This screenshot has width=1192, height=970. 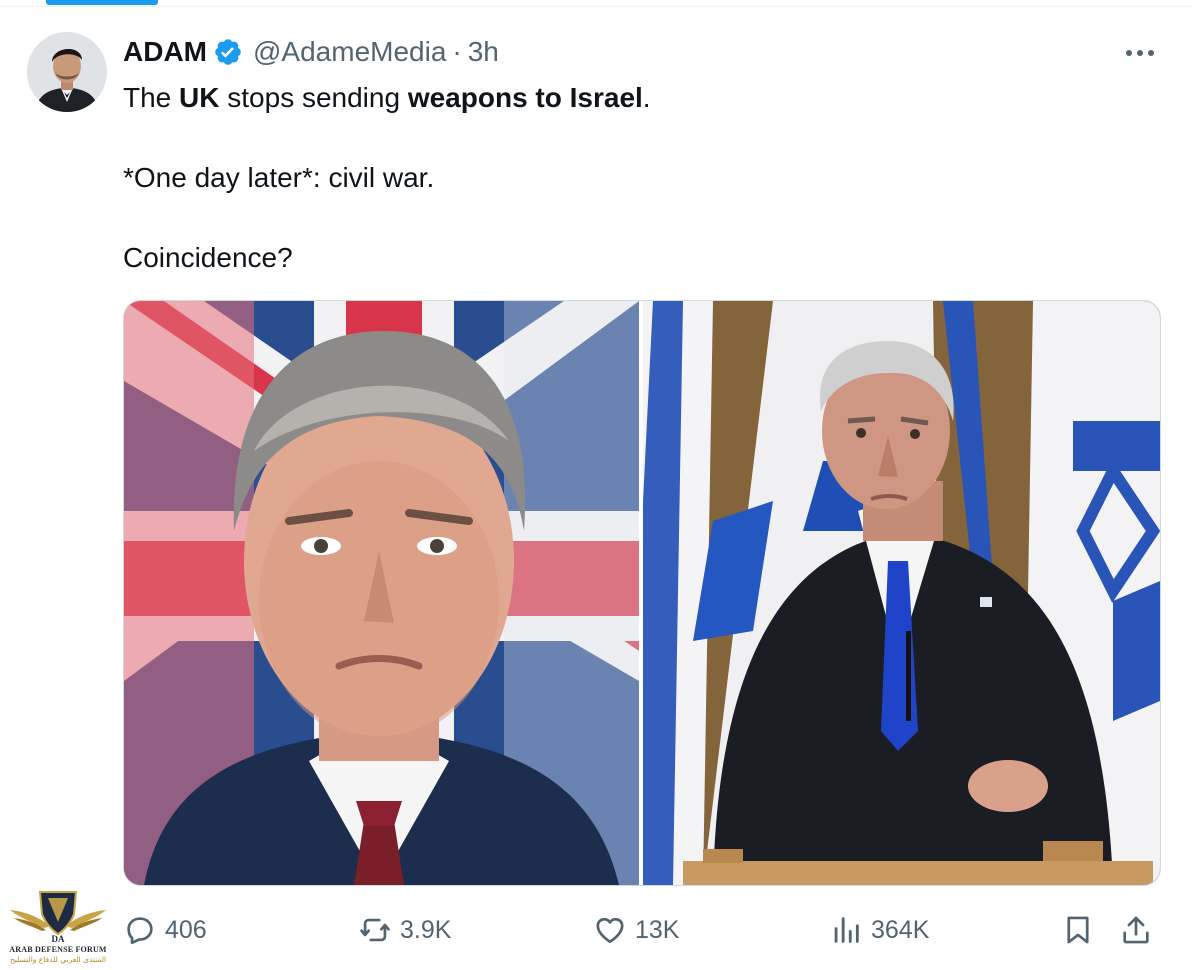 What do you see at coordinates (58, 959) in the screenshot?
I see `watermark-arabic-text: المنتدى العربي للدفاع والتسليح` at bounding box center [58, 959].